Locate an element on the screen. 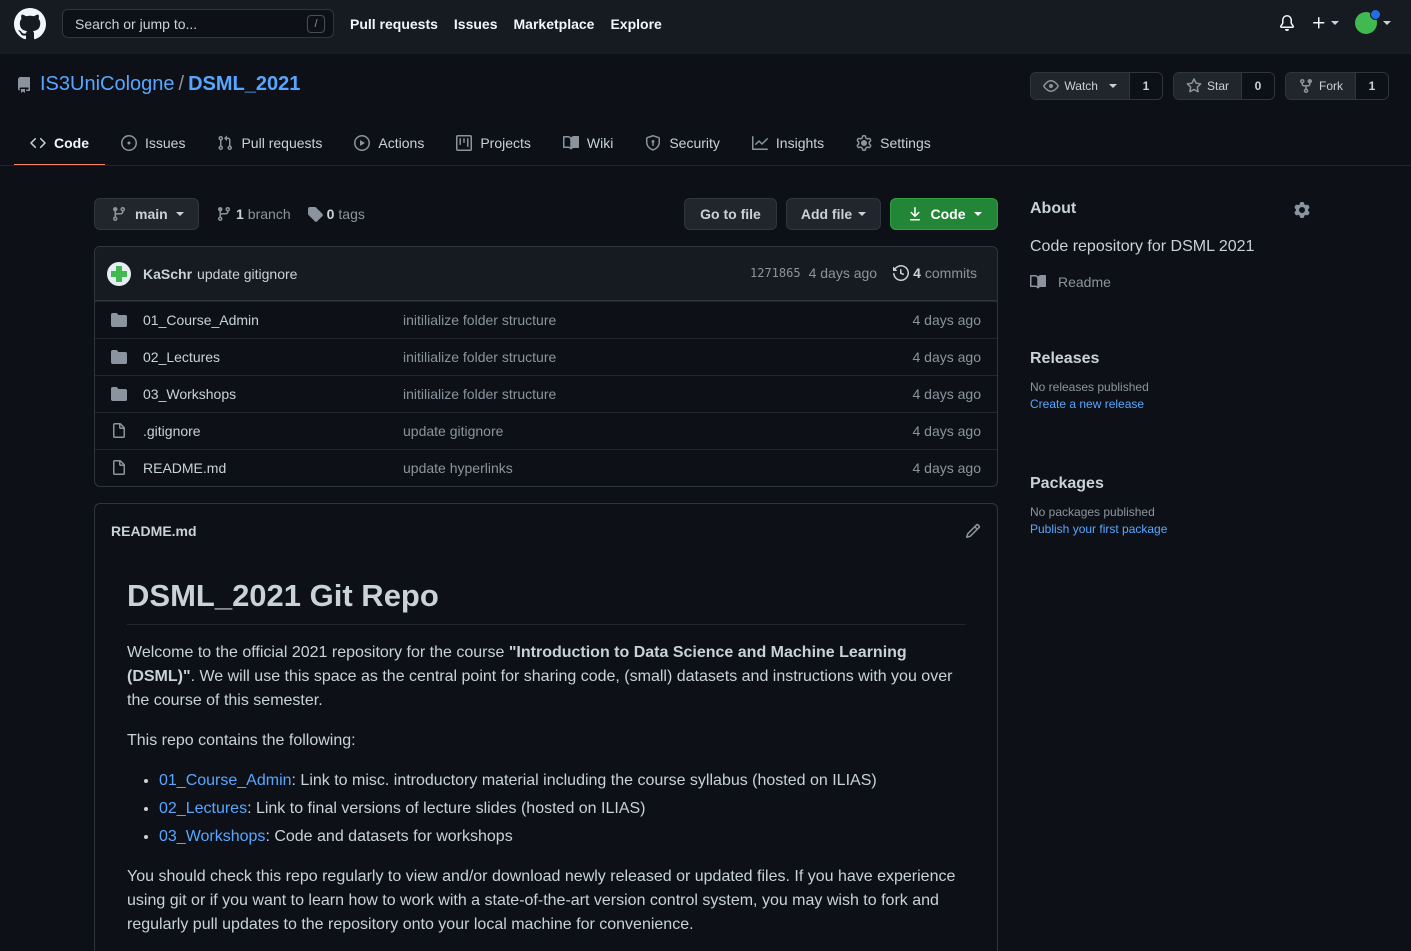  file-name: 02_Lectures is located at coordinates (181, 357).